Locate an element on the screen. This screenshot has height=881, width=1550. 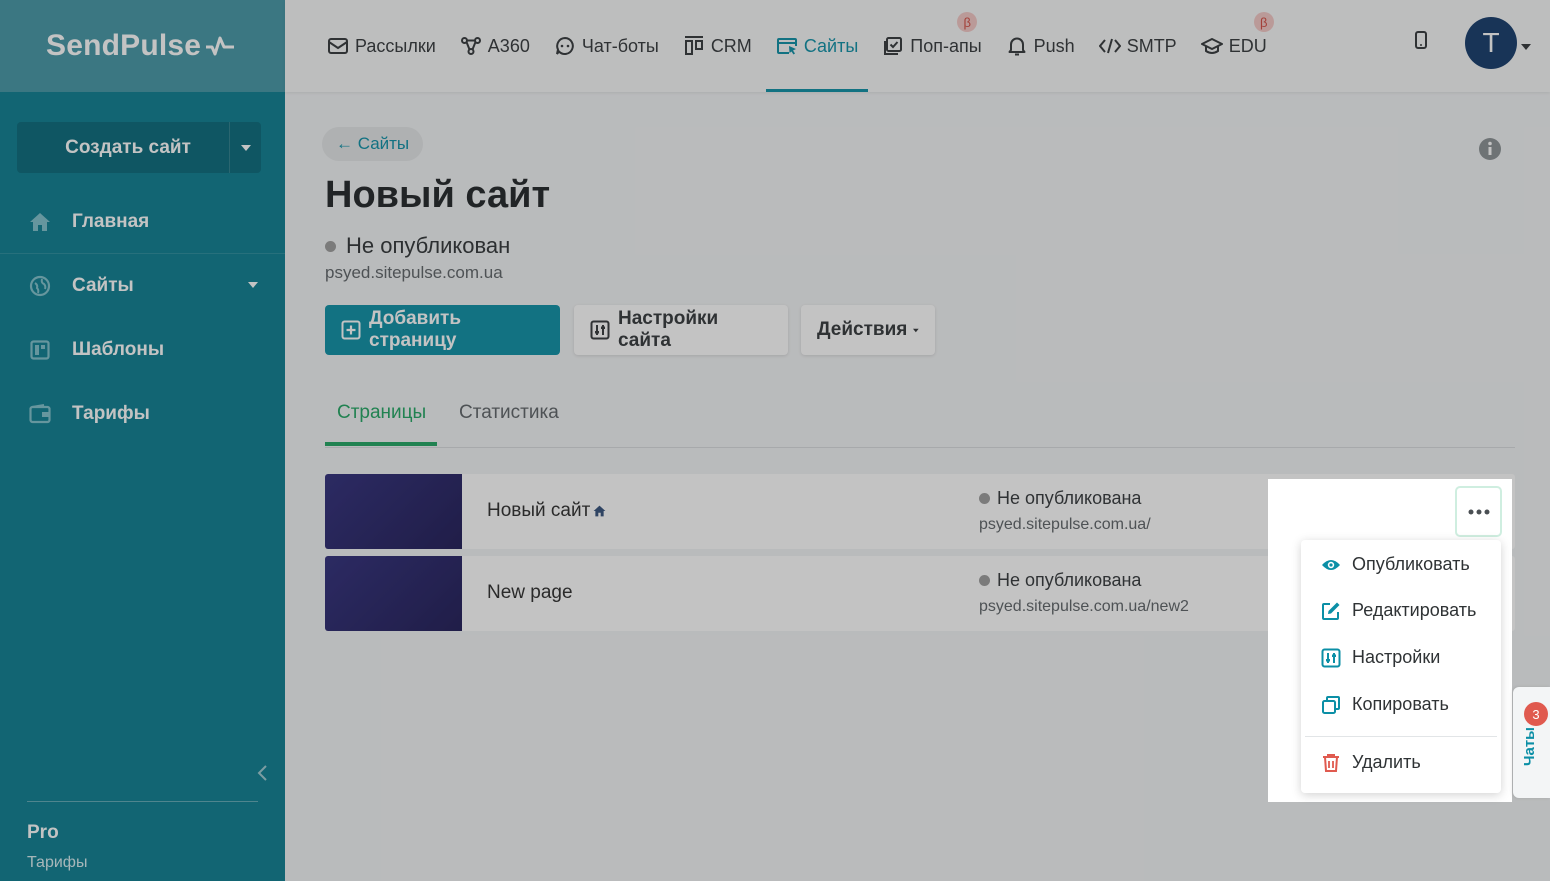
avatar: T is located at coordinates (1491, 43).